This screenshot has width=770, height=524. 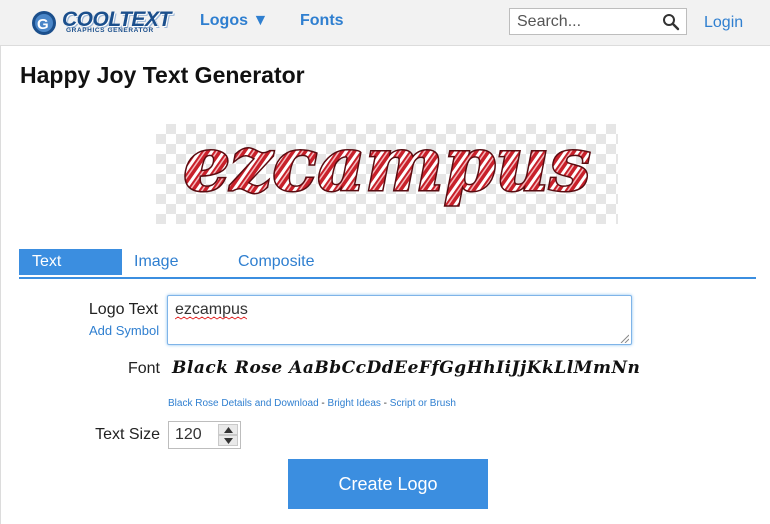 I want to click on create-logo-button: Create Logo, so click(x=388, y=484).